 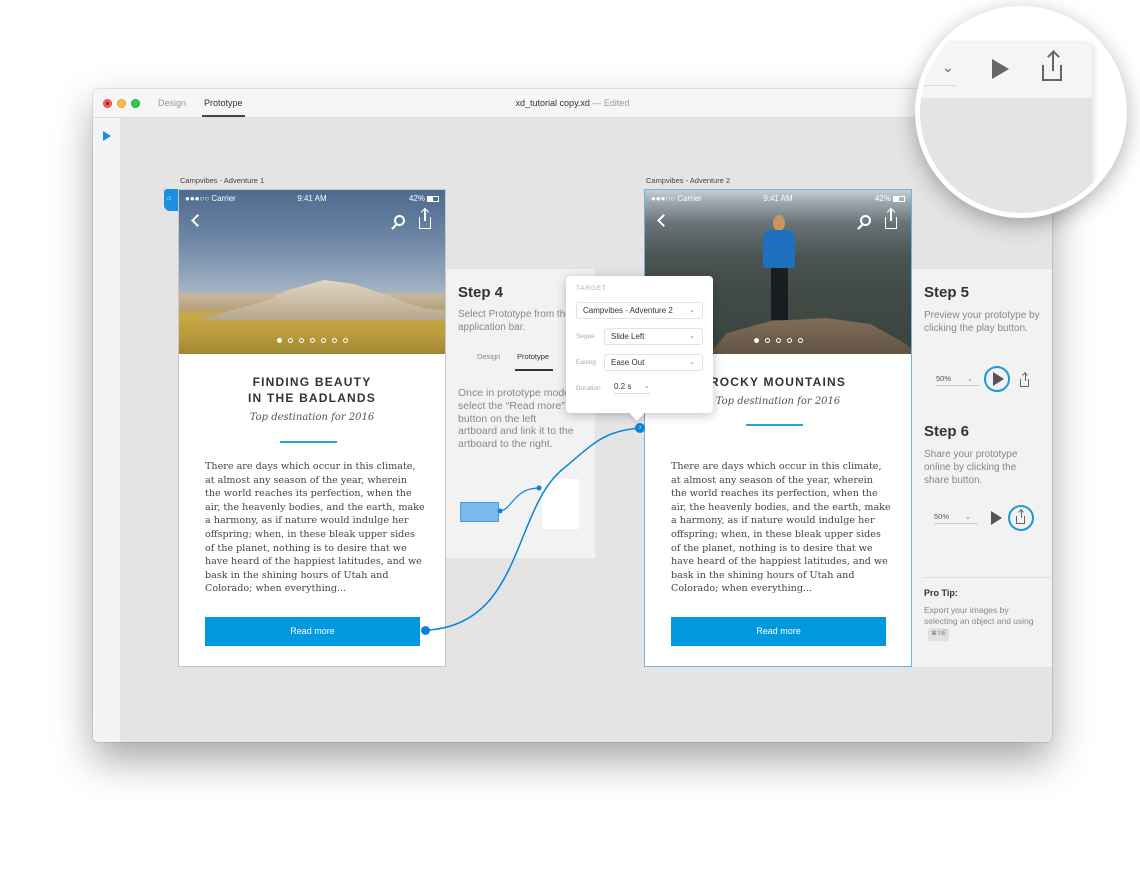 What do you see at coordinates (312, 382) in the screenshot?
I see `article-title-line-1: FINDING BEAUTY` at bounding box center [312, 382].